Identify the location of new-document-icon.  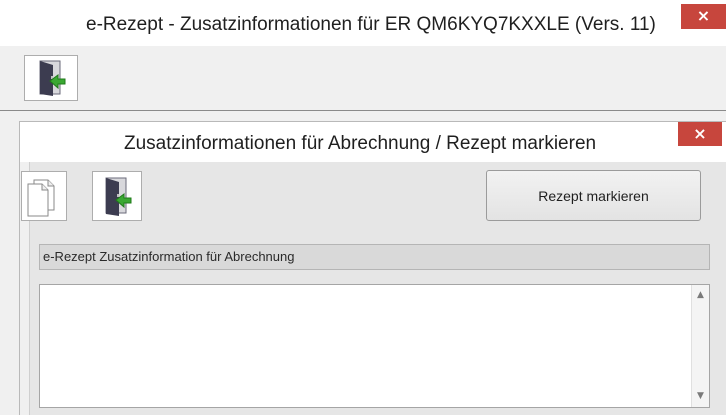
(41, 198).